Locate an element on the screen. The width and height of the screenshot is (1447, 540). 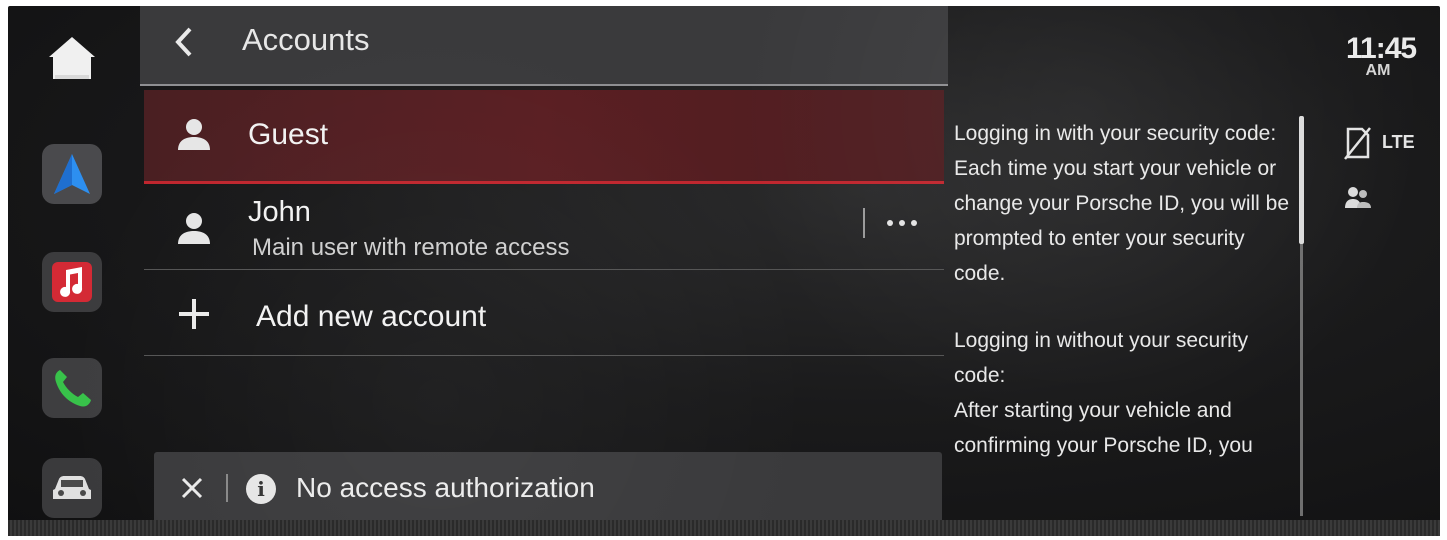
navigation-icon is located at coordinates (72, 174).